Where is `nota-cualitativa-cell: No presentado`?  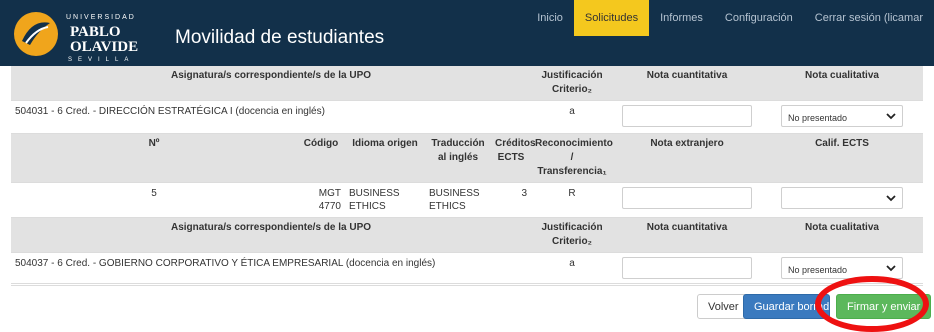 nota-cualitativa-cell: No presentado is located at coordinates (842, 117).